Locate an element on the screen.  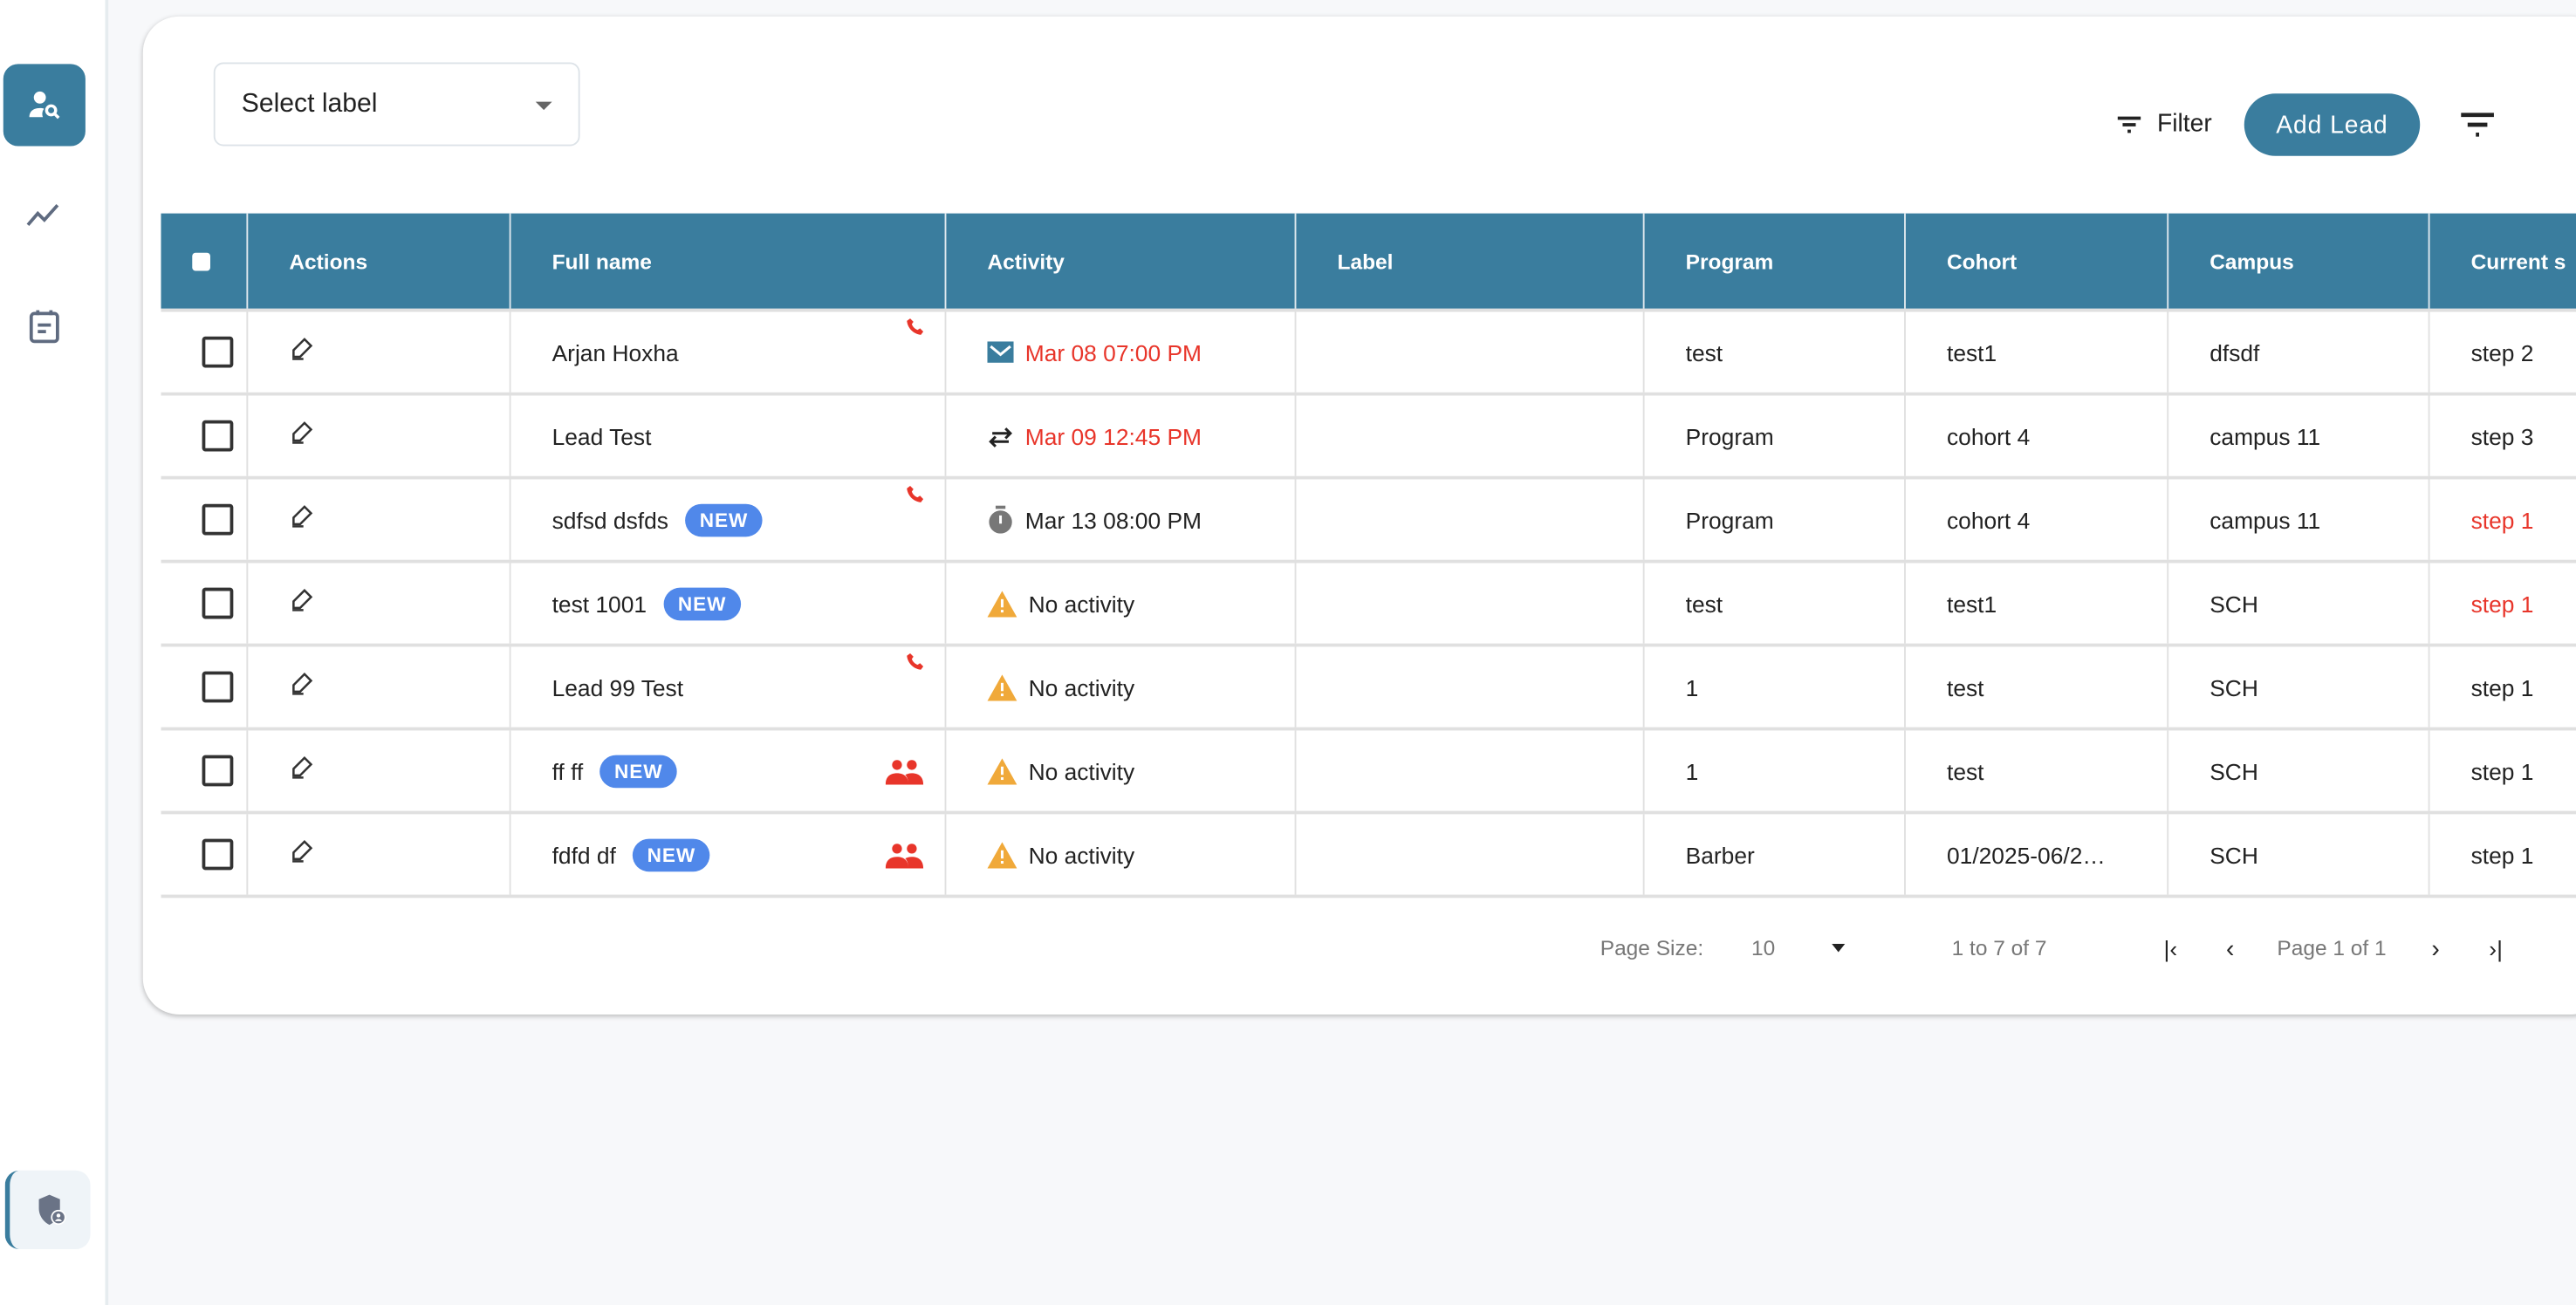
full-name-cell: test 1001 NEW is located at coordinates (727, 603).